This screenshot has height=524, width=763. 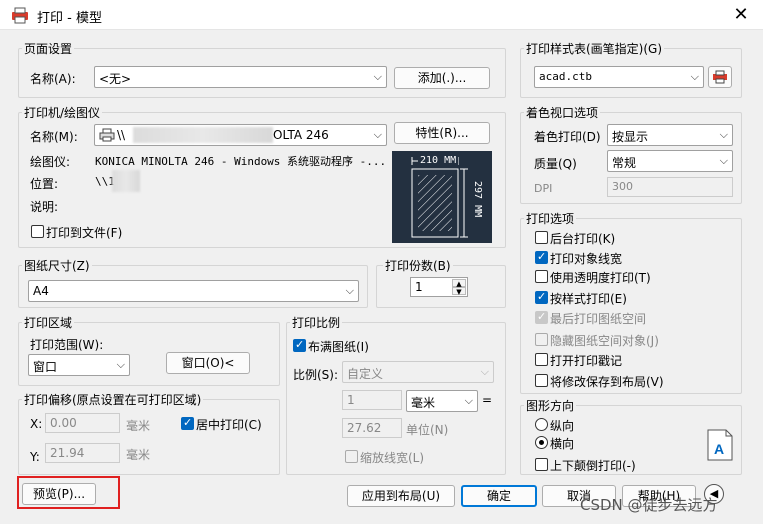 What do you see at coordinates (741, 15) in the screenshot?
I see `close-icon: ✕` at bounding box center [741, 15].